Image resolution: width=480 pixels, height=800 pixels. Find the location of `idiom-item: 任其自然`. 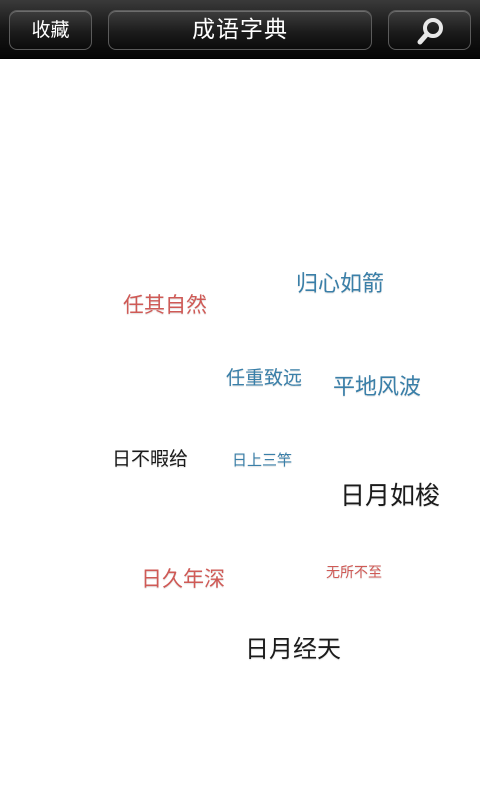

idiom-item: 任其自然 is located at coordinates (165, 304).